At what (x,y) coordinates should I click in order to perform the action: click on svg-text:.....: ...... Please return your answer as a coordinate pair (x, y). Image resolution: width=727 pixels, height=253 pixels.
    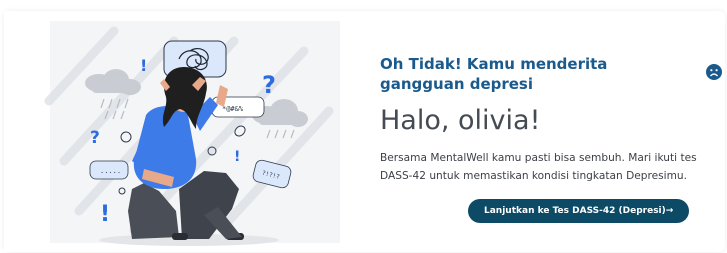
    Looking at the image, I should click on (110, 171).